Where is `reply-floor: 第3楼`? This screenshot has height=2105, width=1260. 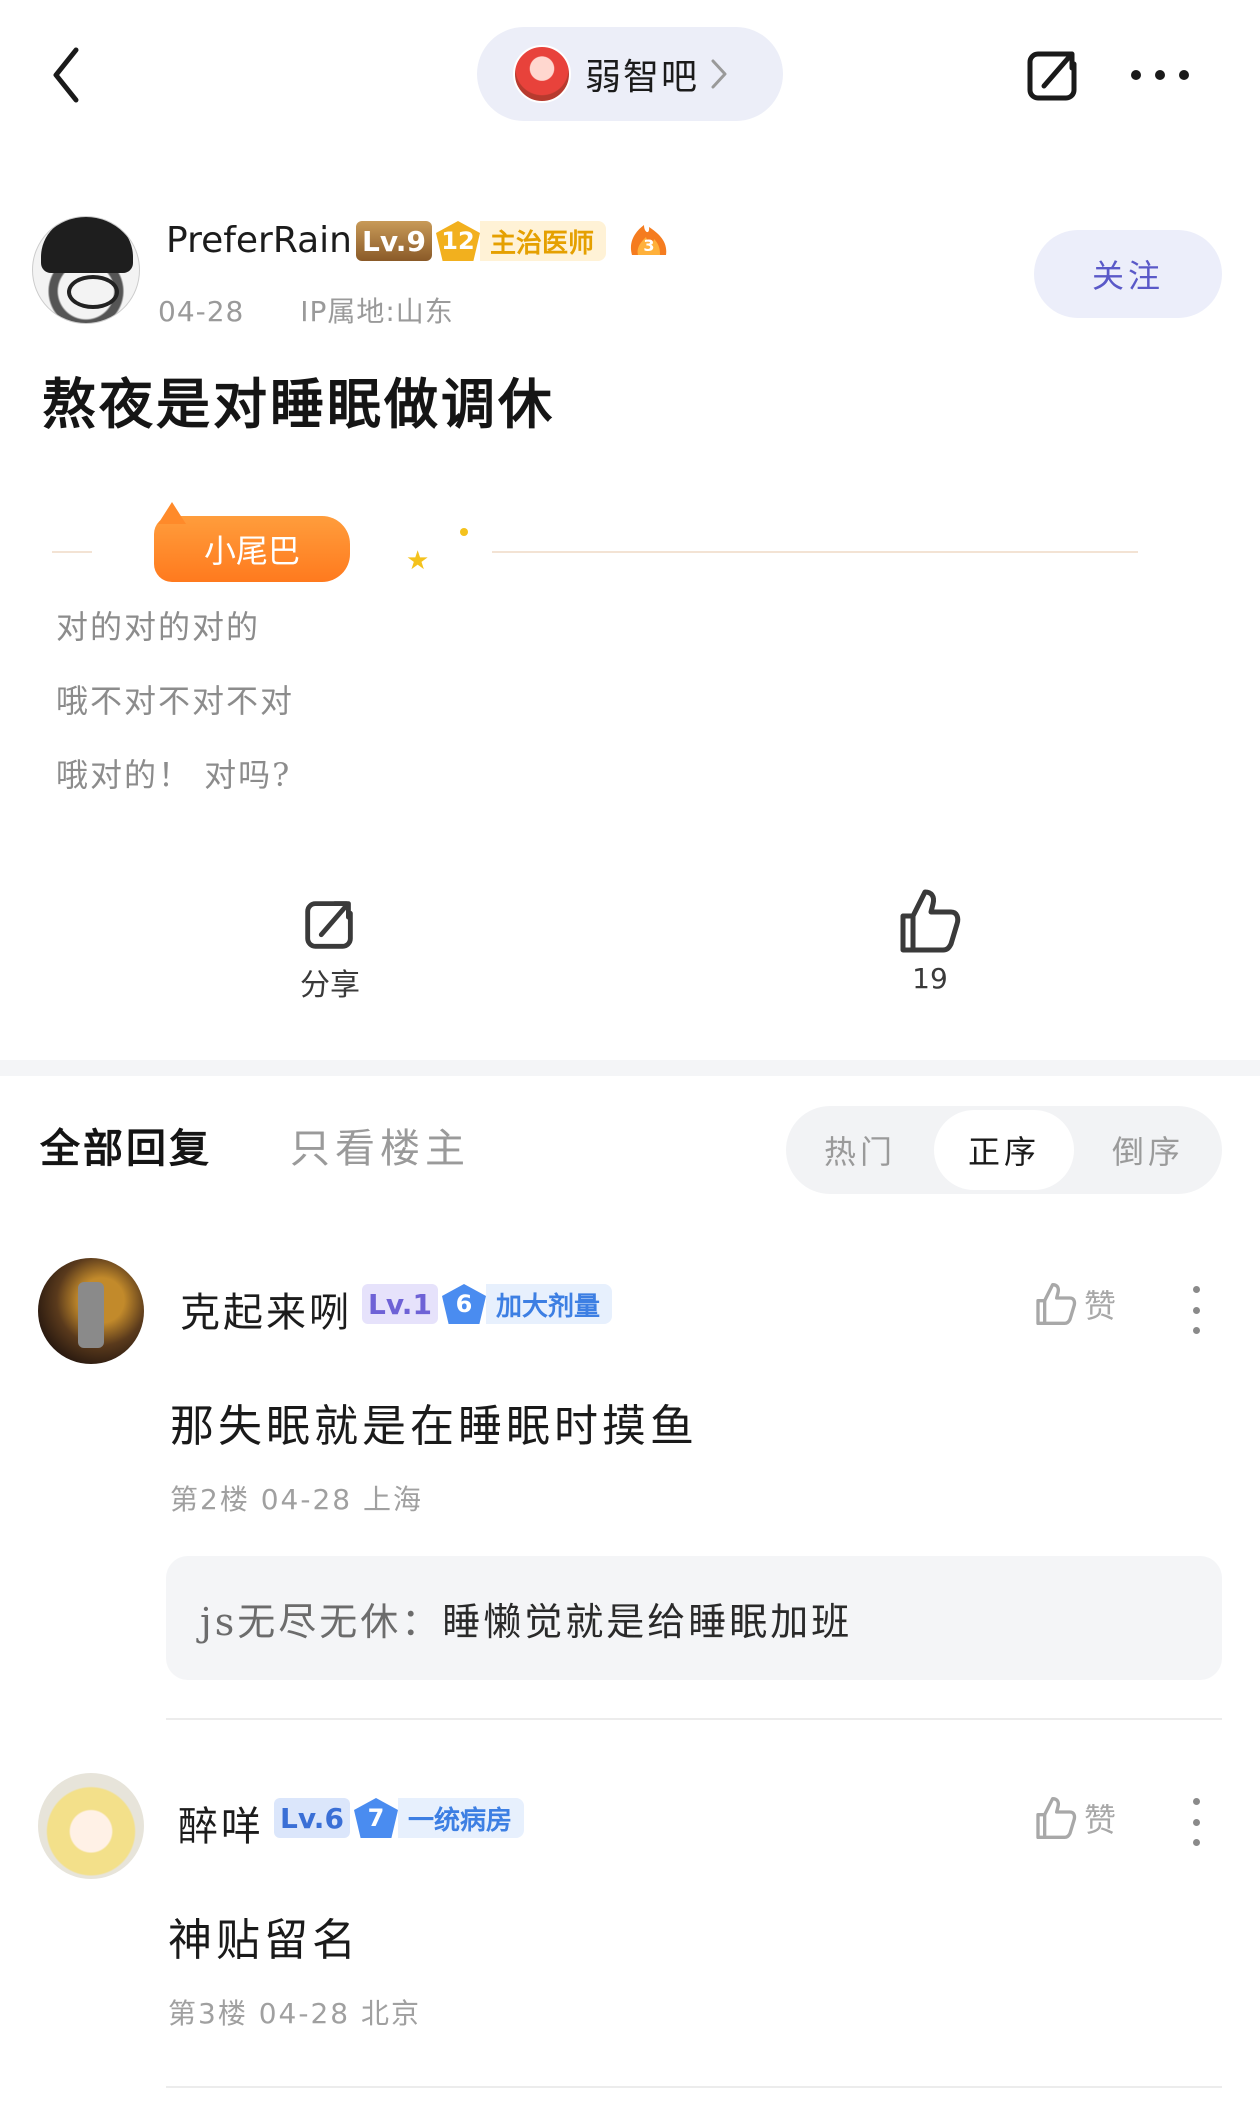 reply-floor: 第3楼 is located at coordinates (208, 2013).